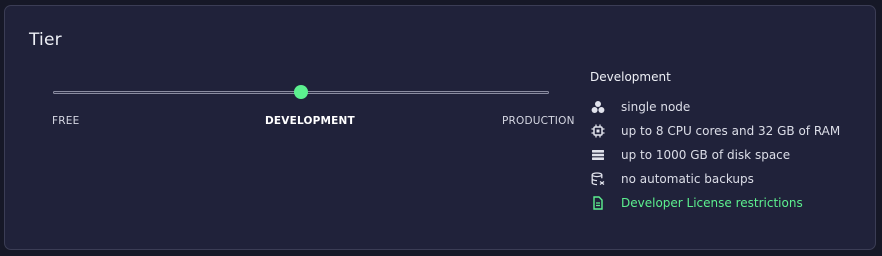  I want to click on feature-disk-space: up to 1000 GB of disk space, so click(730, 155).